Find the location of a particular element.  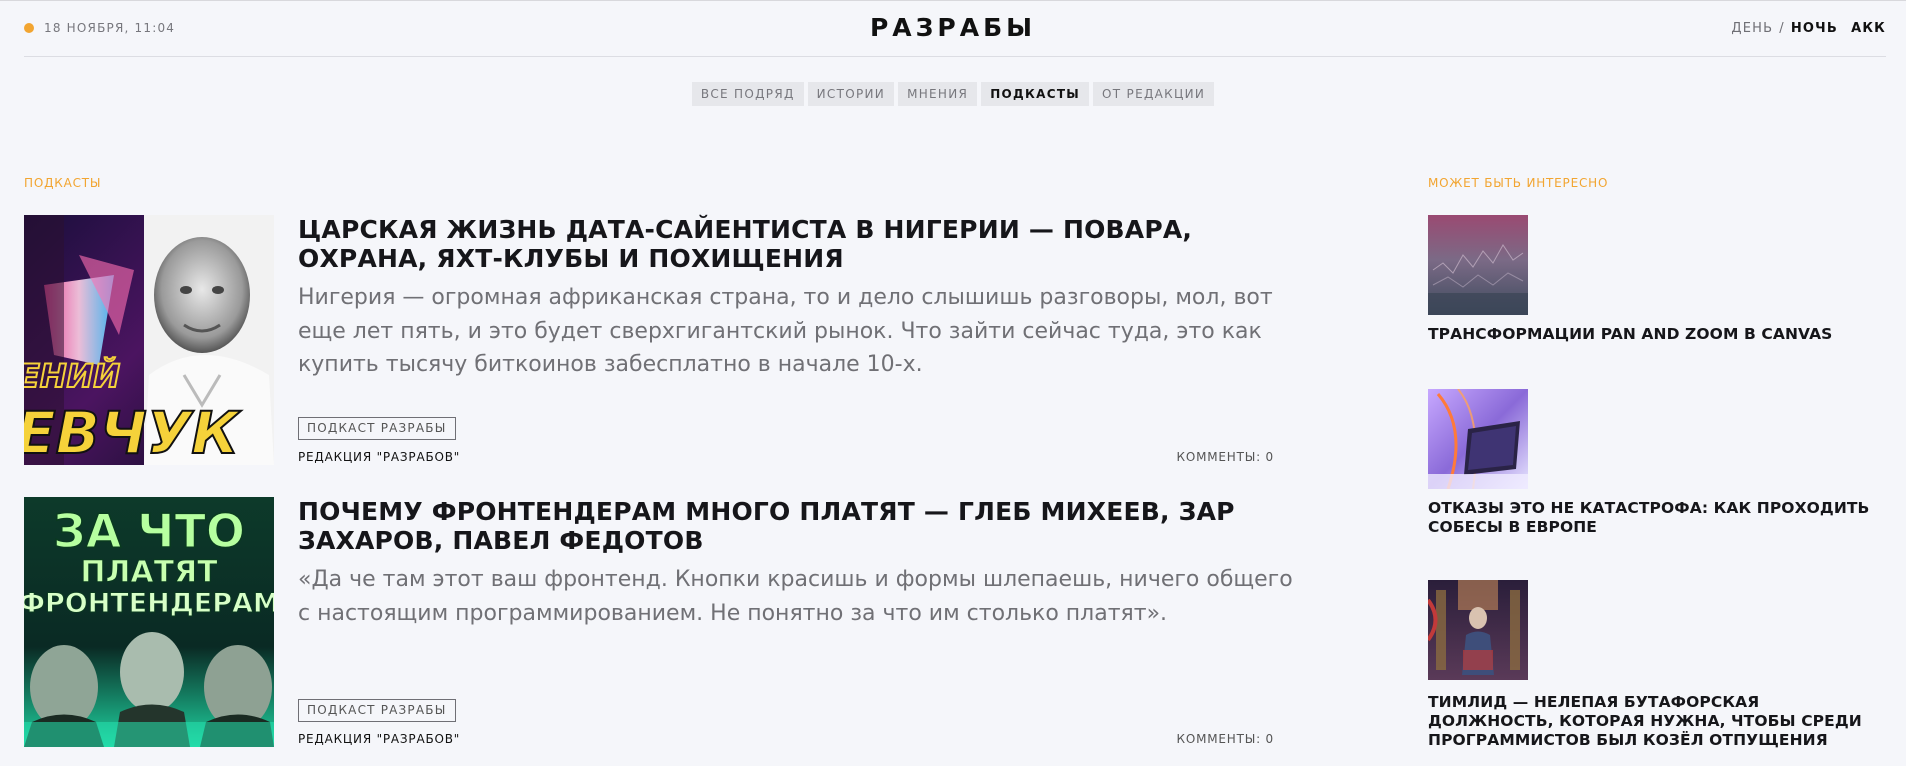

tab-stories: ИСТОРИИ is located at coordinates (851, 94).